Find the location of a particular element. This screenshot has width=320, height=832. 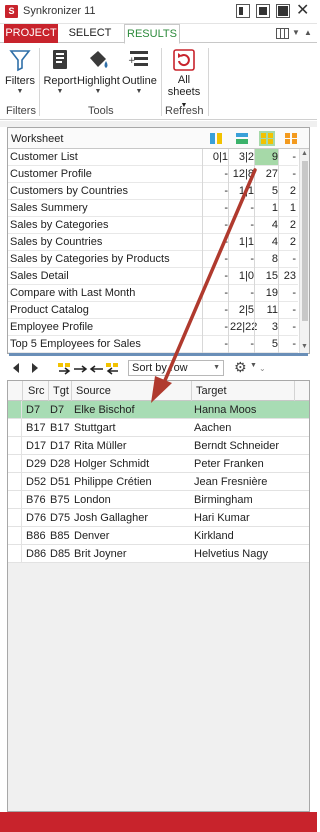

target-cell: Birmingham is located at coordinates (223, 500).